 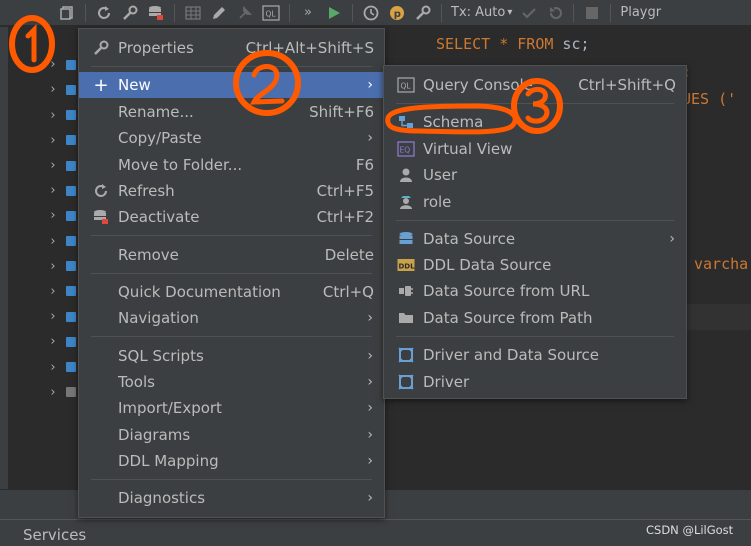 I want to click on menu-item-shortcut: Ctrl+F5, so click(x=345, y=191).